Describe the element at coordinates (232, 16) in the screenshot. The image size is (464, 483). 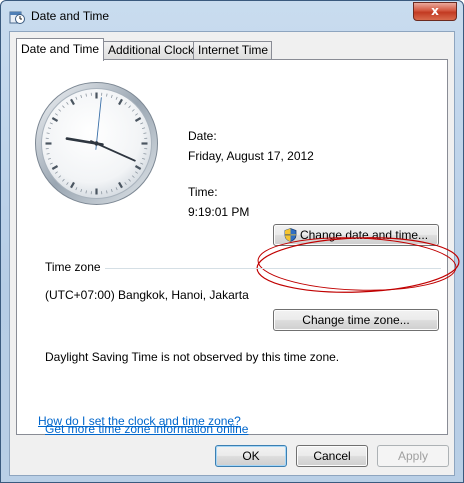
I see `title-bar: Date and Time x` at that location.